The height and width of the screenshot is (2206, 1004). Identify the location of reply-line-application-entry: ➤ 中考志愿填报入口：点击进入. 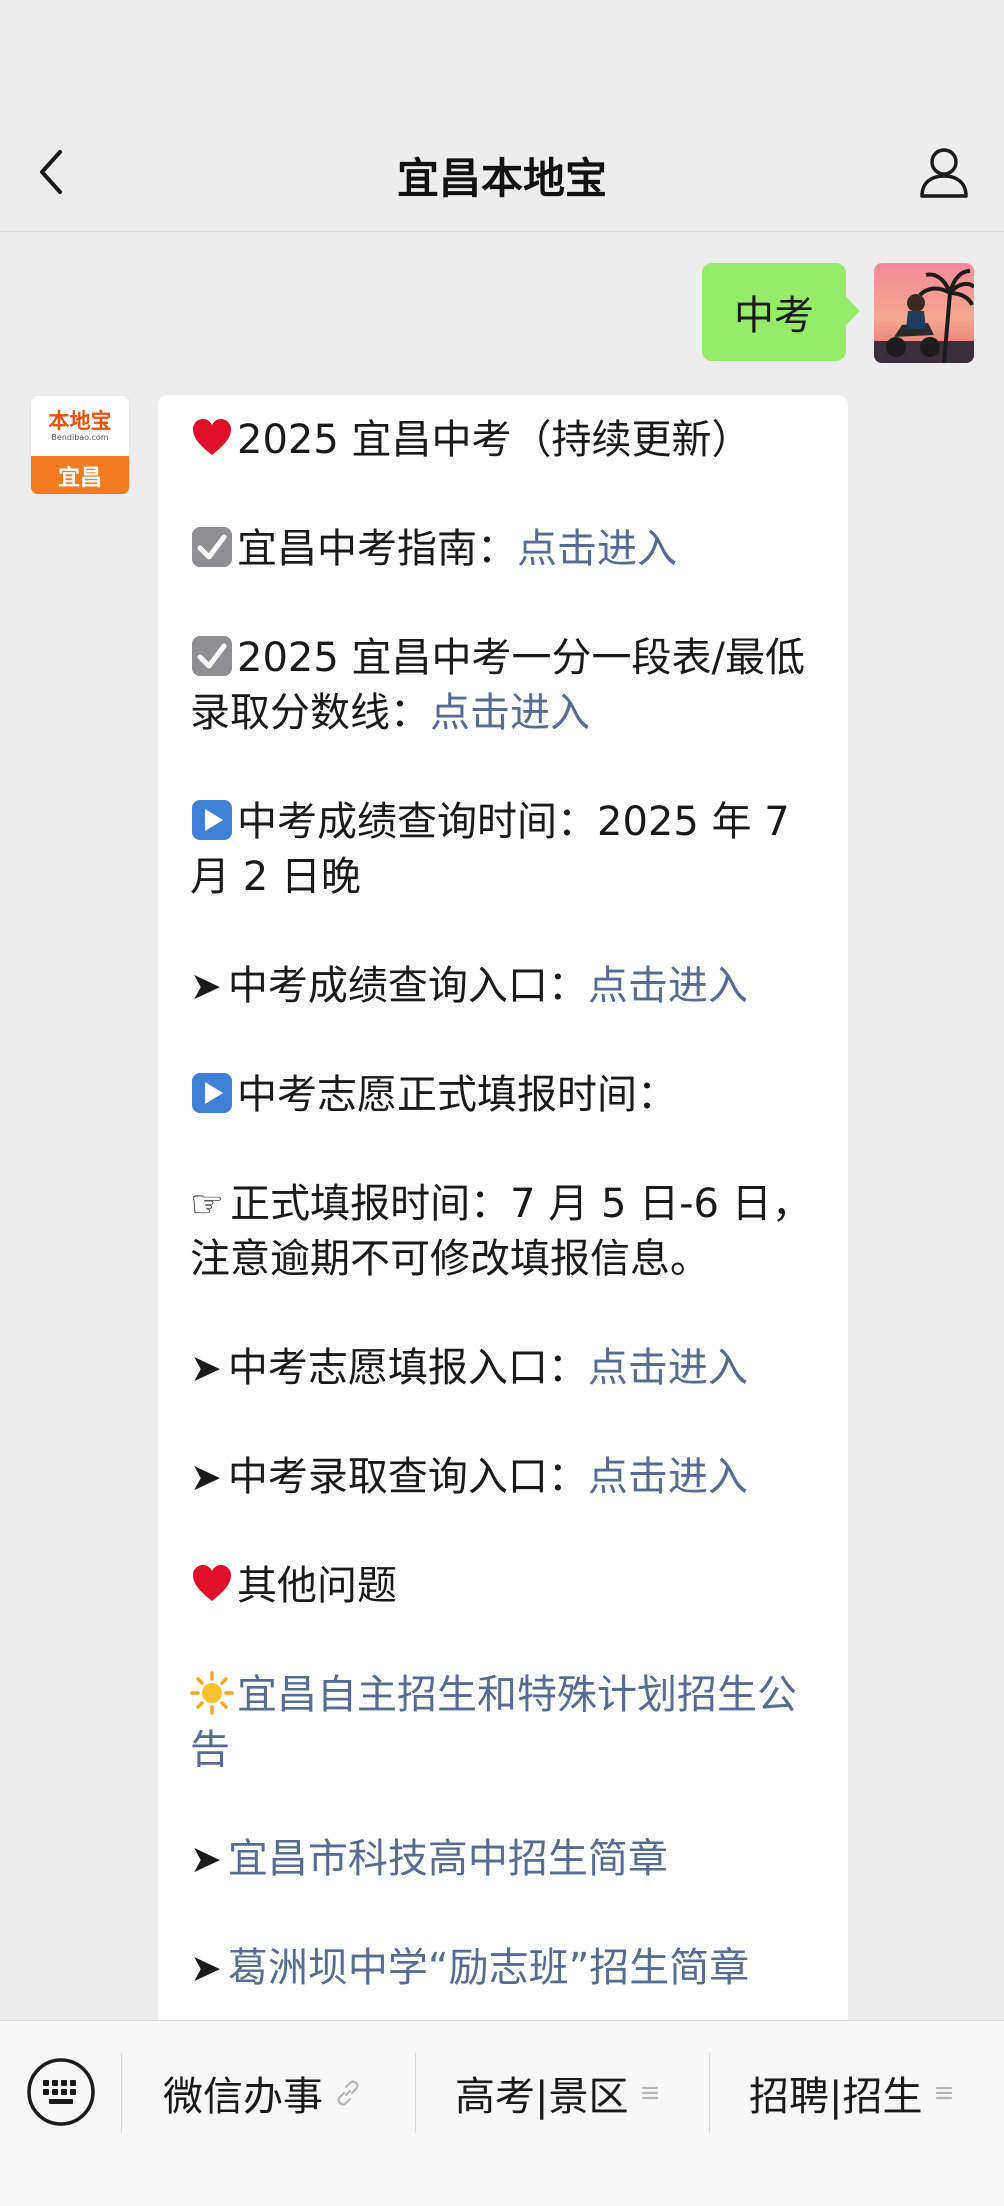
(506, 1368).